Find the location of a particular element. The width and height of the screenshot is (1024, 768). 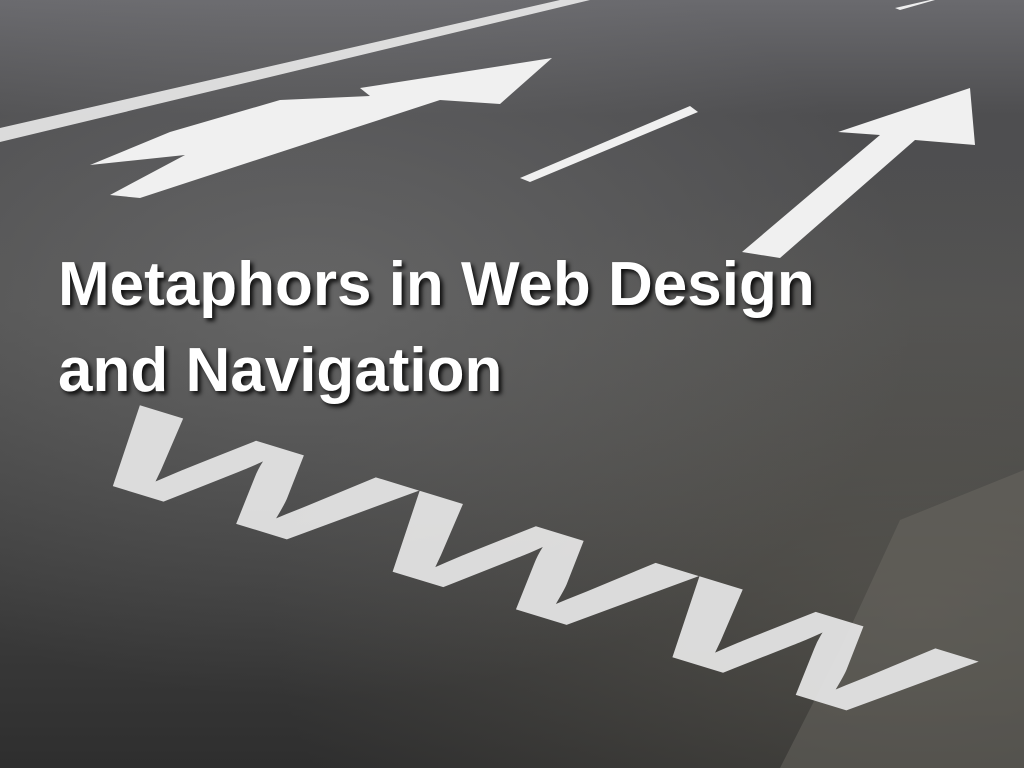

left-arrow-marking is located at coordinates (321, 128).